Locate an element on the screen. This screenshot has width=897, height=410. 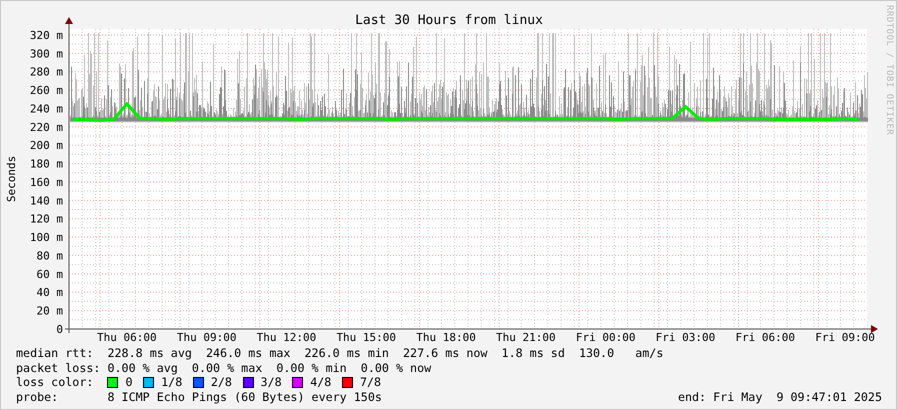
y-tick-label: 20 m is located at coordinates (49, 311).